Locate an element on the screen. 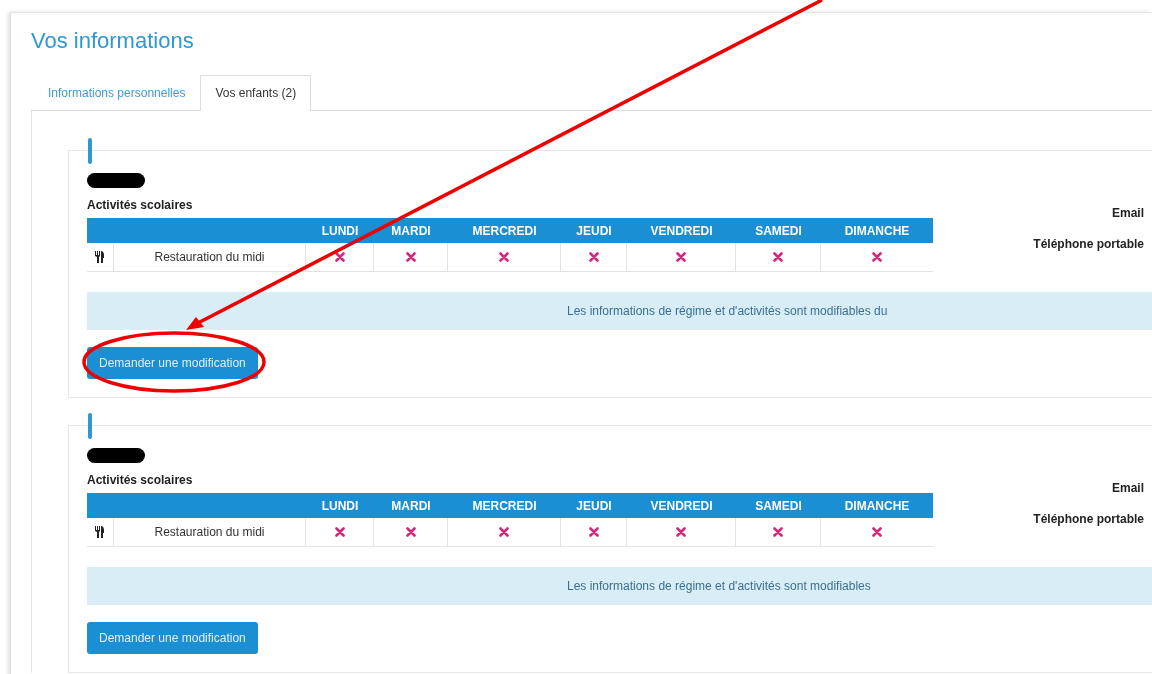 The width and height of the screenshot is (1152, 674). info-text: Les informations de régime et d'activités sont modifiables is located at coordinates (719, 586).